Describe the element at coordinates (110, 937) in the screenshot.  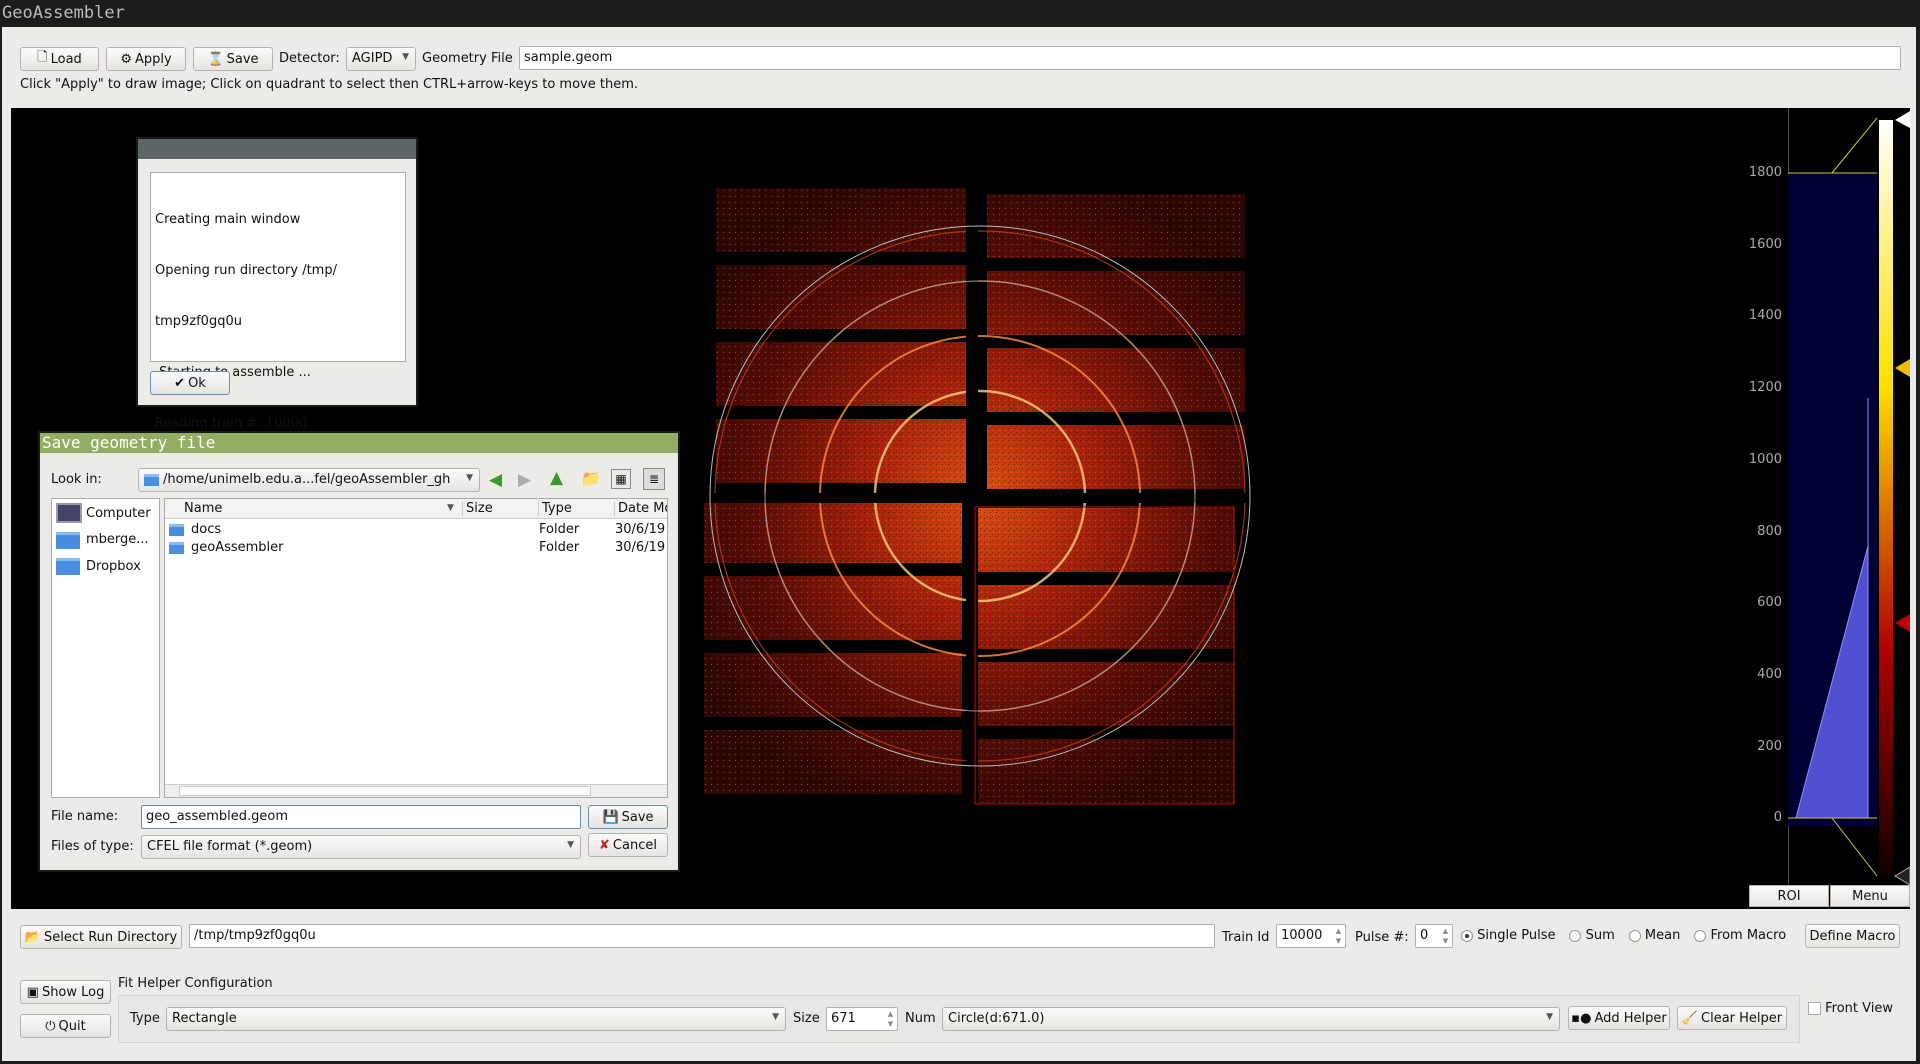
I see `select-run-directory-label: Select Run Directory` at that location.